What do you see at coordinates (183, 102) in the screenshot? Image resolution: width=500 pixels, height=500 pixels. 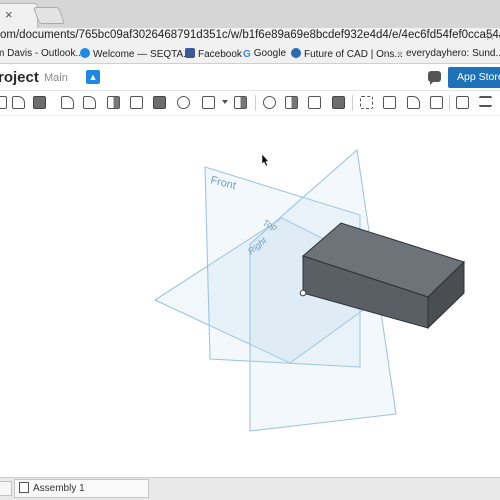 I see `hole-tool-icon` at bounding box center [183, 102].